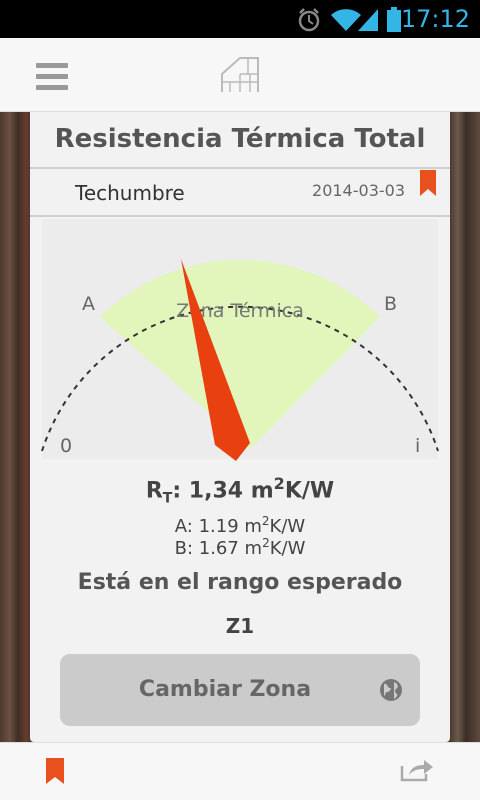  What do you see at coordinates (309, 20) in the screenshot?
I see `alarm-icon` at bounding box center [309, 20].